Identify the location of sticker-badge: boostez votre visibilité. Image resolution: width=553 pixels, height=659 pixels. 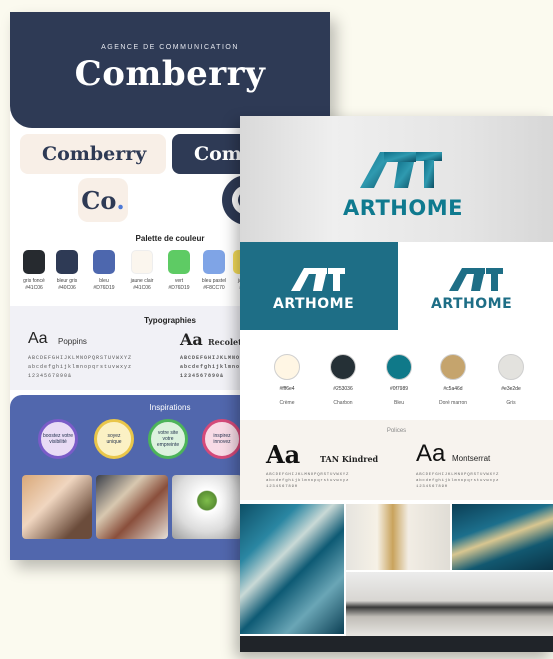
(58, 439).